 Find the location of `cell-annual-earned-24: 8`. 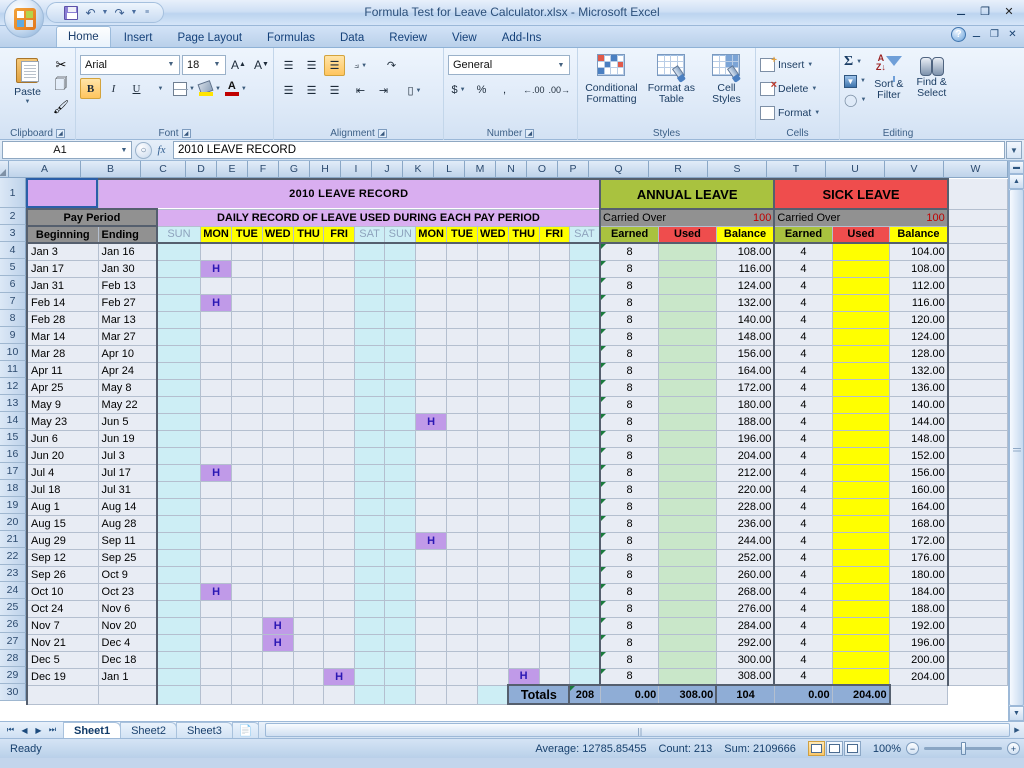

cell-annual-earned-24: 8 is located at coordinates (629, 592).